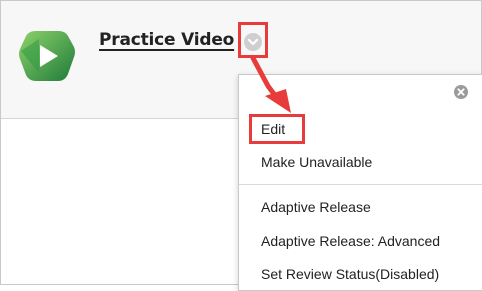  I want to click on menu-item-adaptive-release-advanced: Adaptive Release: Advanced, so click(350, 241).